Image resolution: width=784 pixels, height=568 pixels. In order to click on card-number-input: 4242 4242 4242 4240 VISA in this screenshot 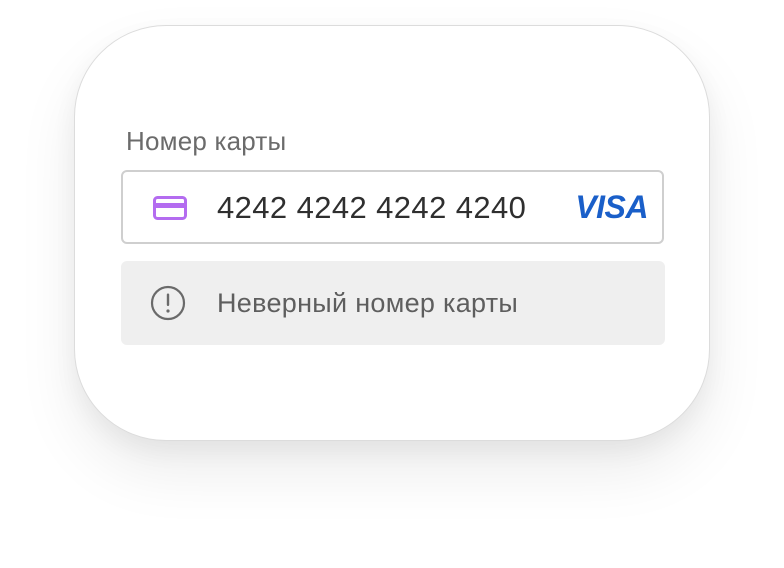, I will do `click(392, 207)`.